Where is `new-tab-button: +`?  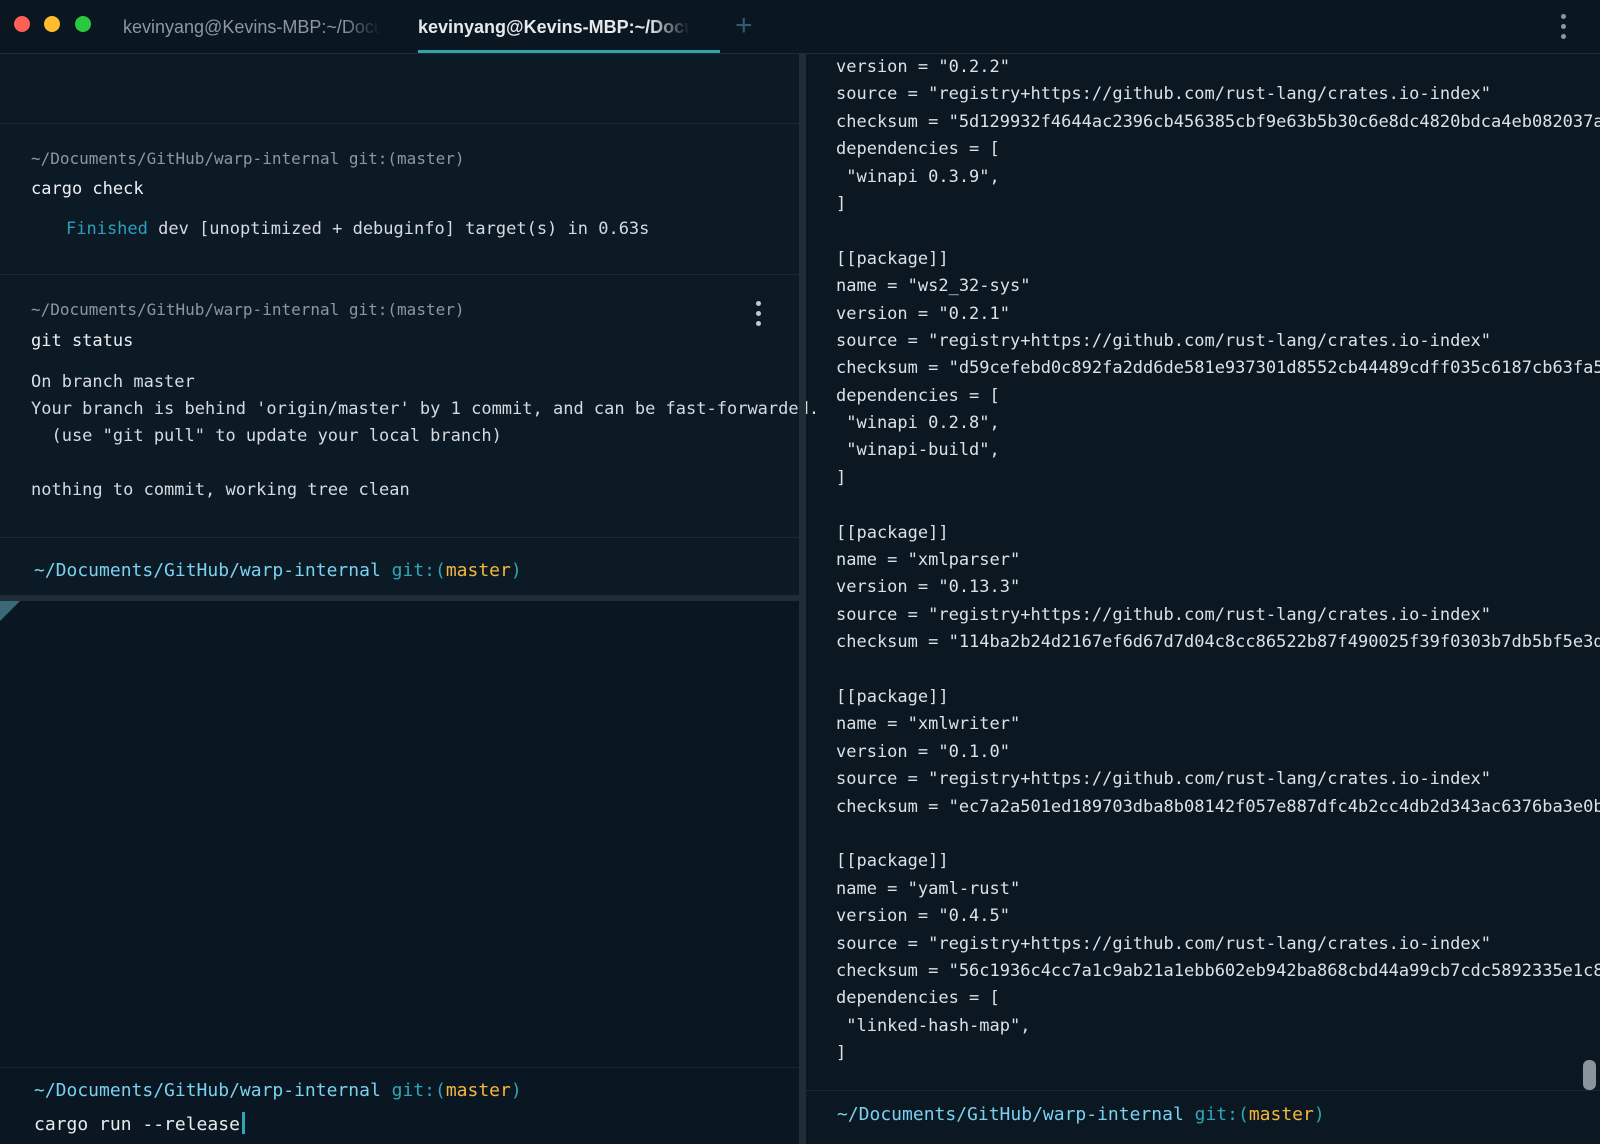 new-tab-button: + is located at coordinates (744, 26).